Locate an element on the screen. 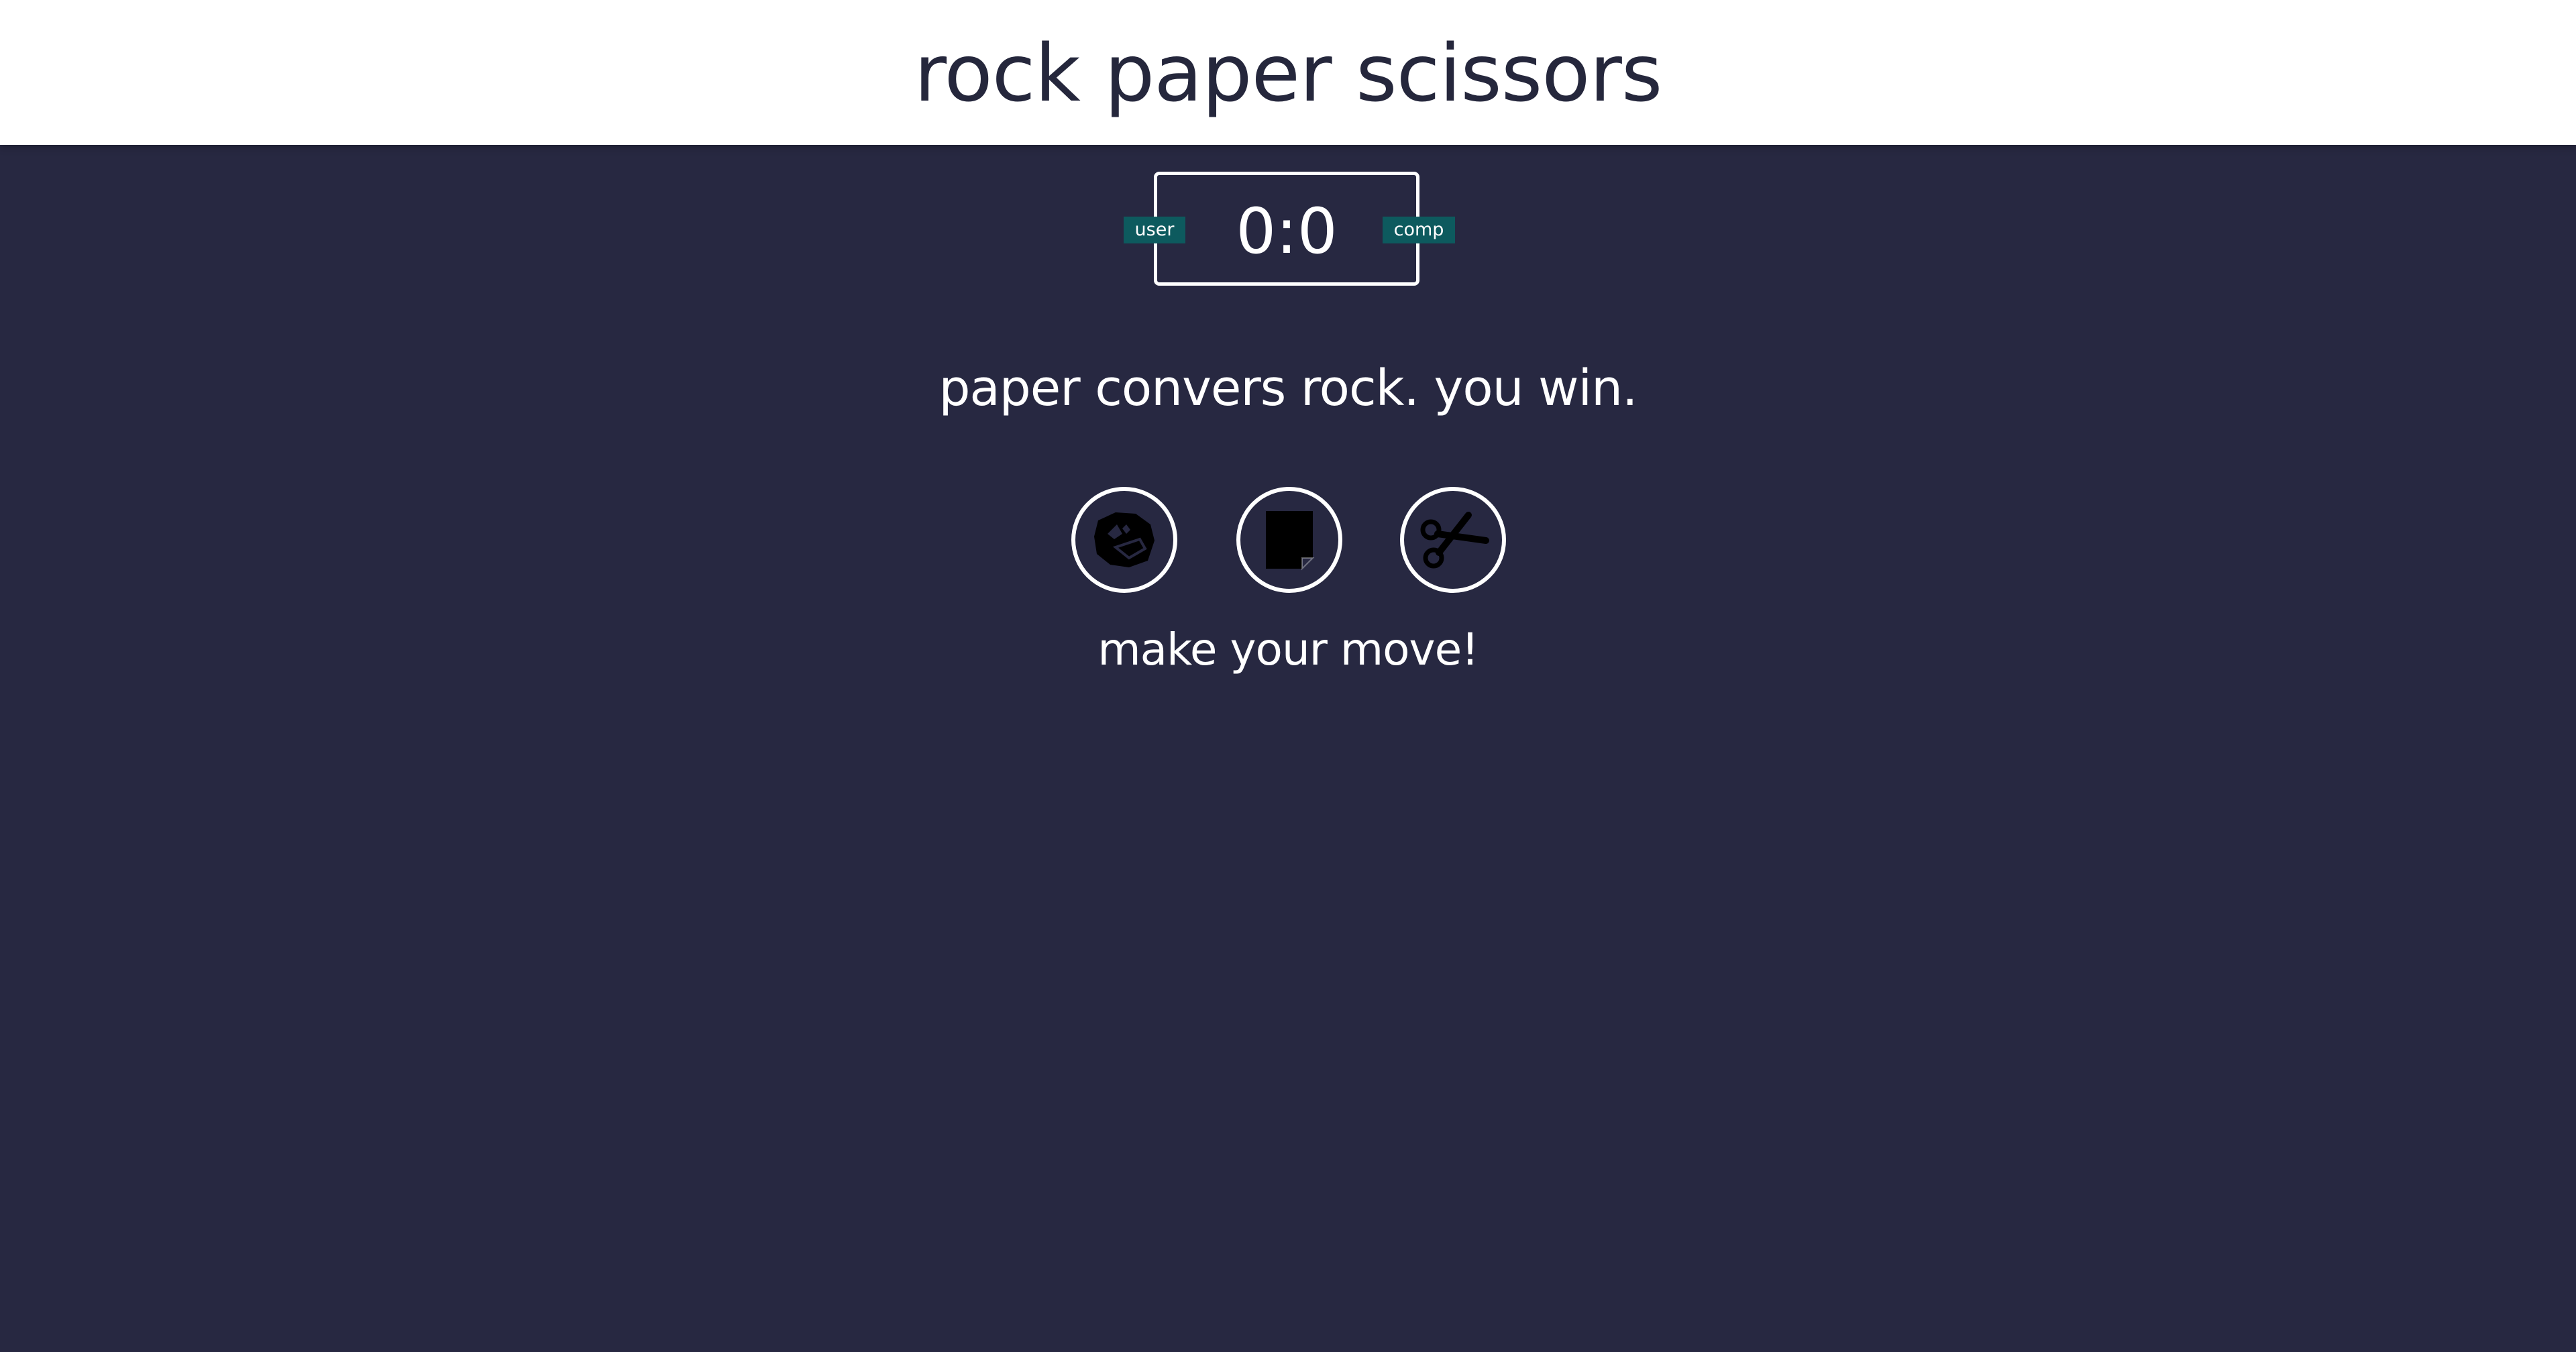 Image resolution: width=2576 pixels, height=1352 pixels. paper-choice-button is located at coordinates (1289, 540).